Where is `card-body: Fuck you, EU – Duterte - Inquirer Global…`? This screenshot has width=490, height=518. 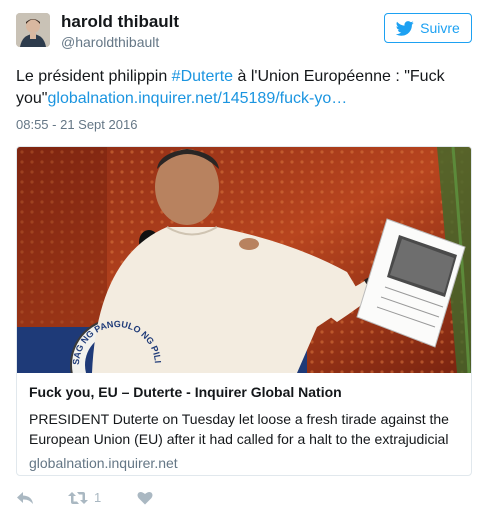 card-body: Fuck you, EU – Duterte - Inquirer Global… is located at coordinates (244, 427).